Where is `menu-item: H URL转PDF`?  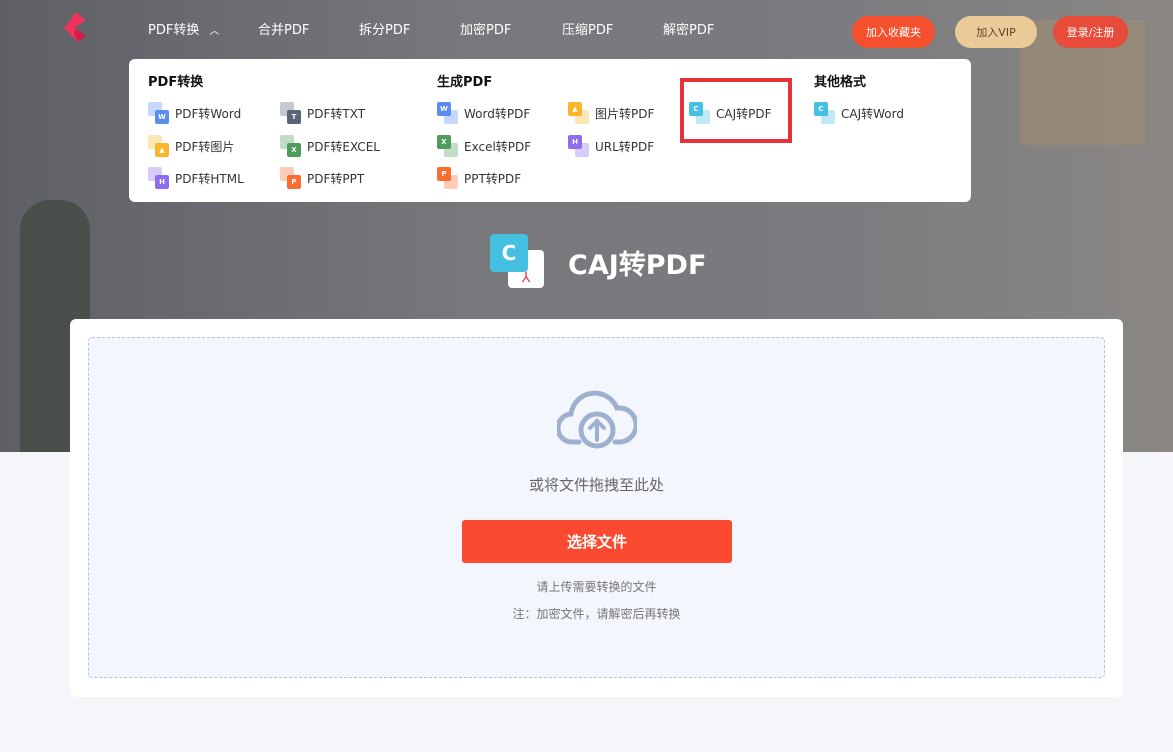 menu-item: H URL转PDF is located at coordinates (611, 146).